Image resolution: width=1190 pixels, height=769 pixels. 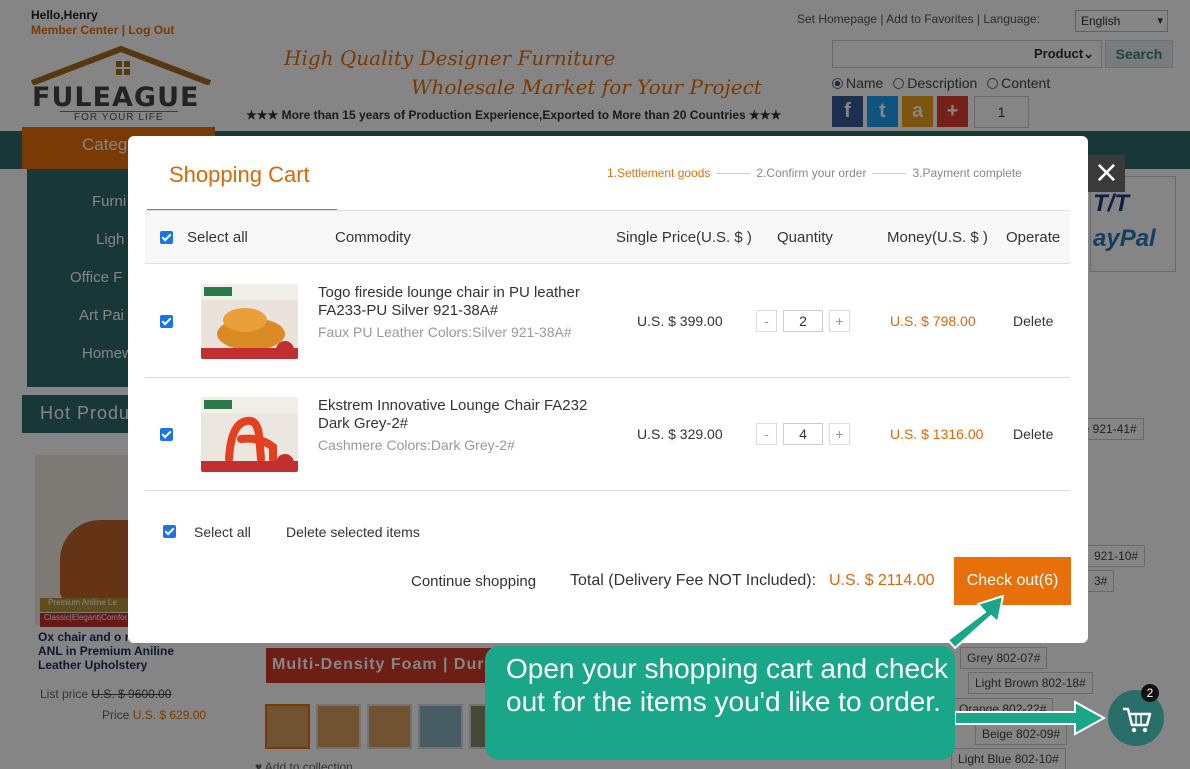 What do you see at coordinates (1030, 718) in the screenshot?
I see `arrow-to-cart-icon` at bounding box center [1030, 718].